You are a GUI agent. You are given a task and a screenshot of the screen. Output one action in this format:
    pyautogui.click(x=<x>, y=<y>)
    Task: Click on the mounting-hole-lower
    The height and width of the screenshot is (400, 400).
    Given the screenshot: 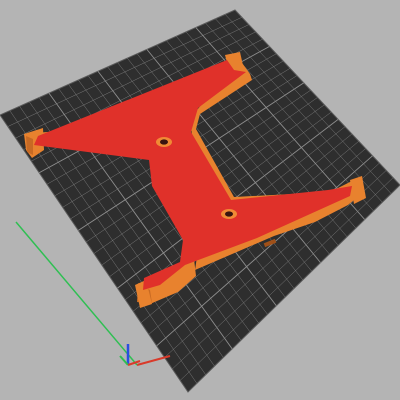 What is the action you would take?
    pyautogui.click(x=229, y=214)
    